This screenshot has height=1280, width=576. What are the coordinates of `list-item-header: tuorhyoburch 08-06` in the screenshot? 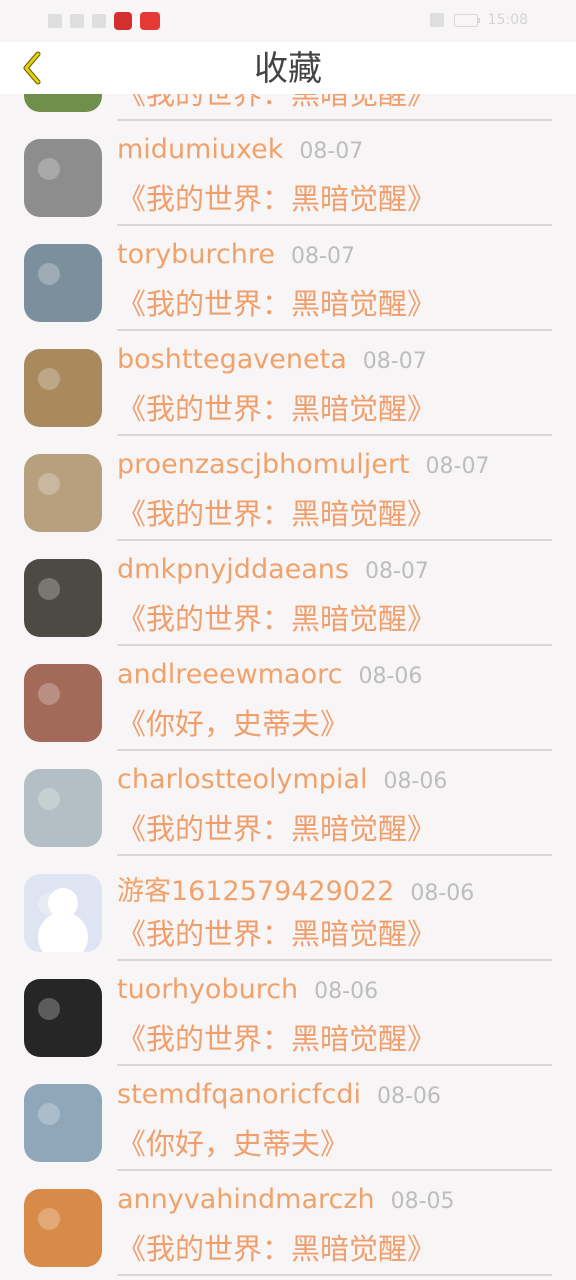 It's located at (247, 989).